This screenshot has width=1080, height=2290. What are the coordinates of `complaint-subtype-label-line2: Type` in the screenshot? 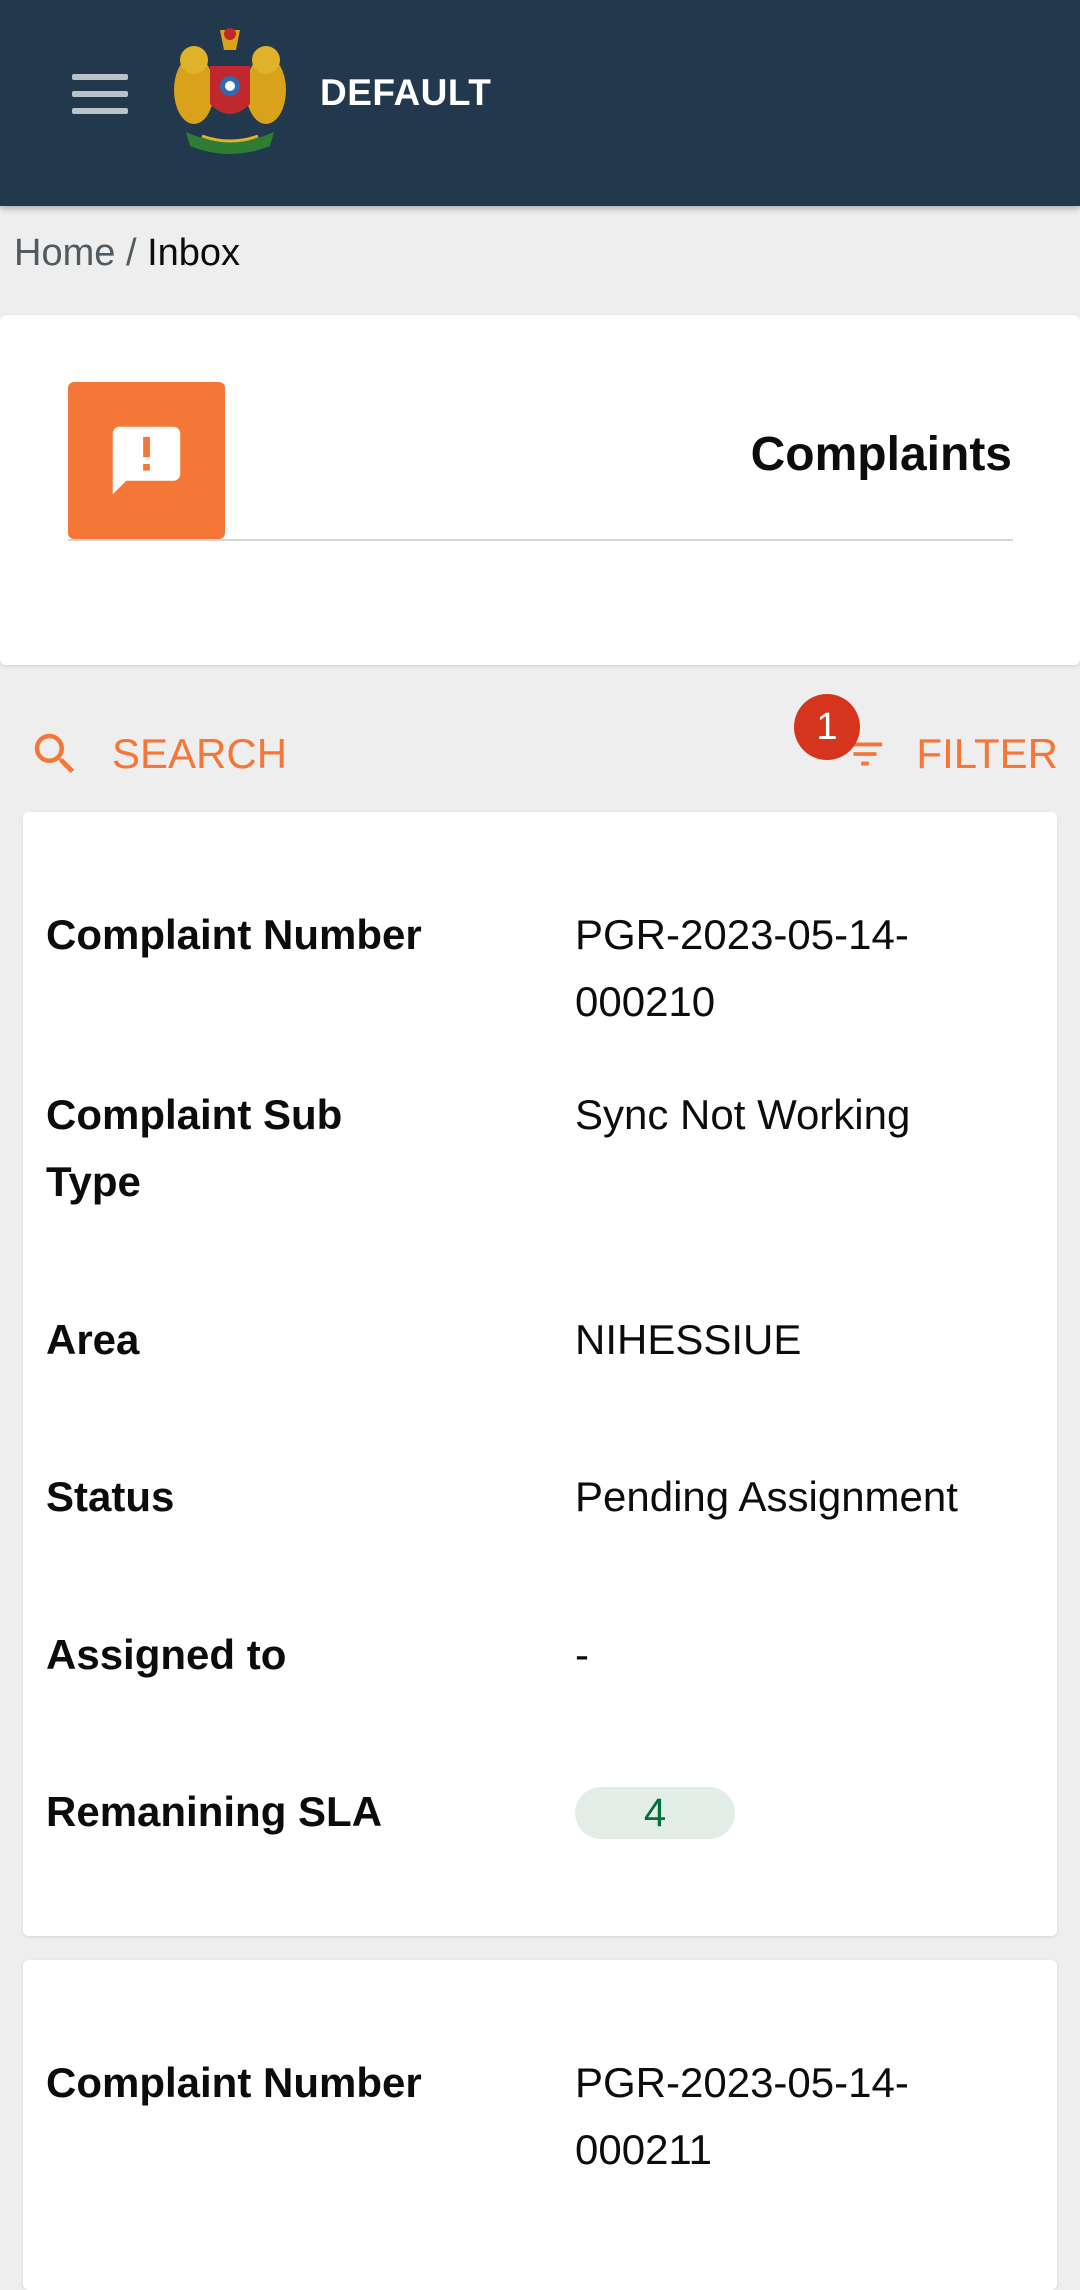 It's located at (93, 1181).